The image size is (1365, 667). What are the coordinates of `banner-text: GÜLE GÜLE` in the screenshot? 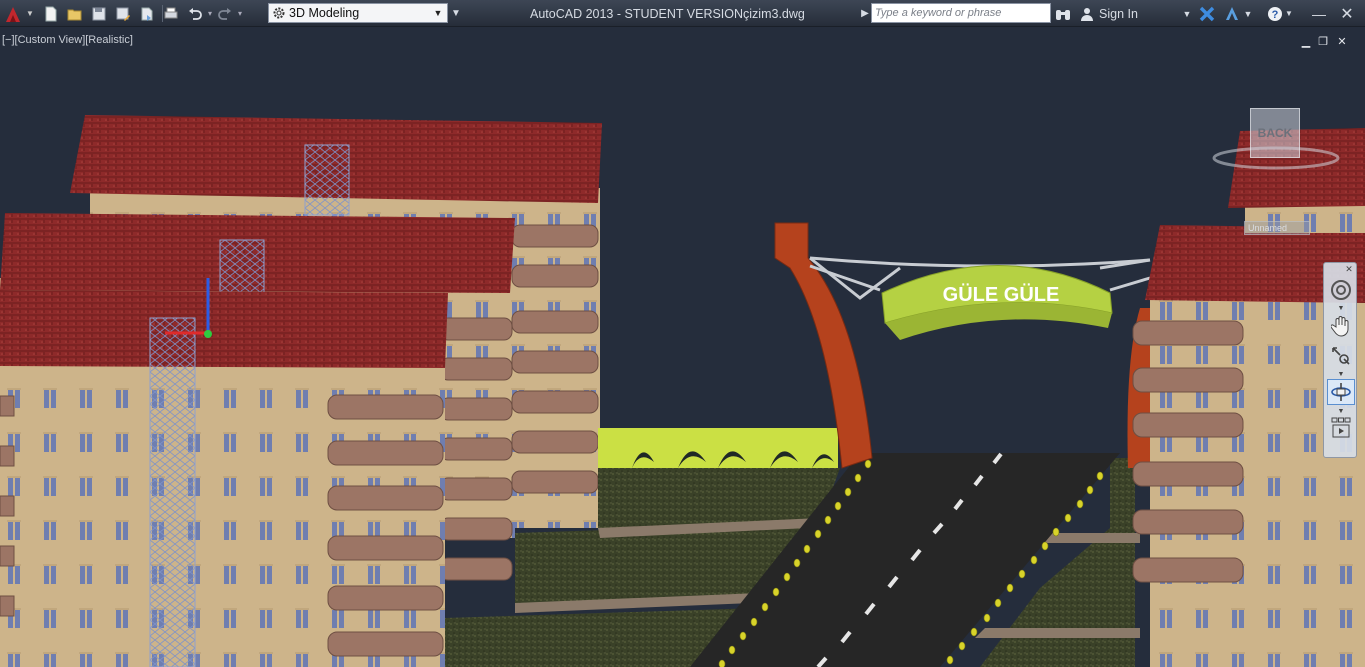 It's located at (1001, 294).